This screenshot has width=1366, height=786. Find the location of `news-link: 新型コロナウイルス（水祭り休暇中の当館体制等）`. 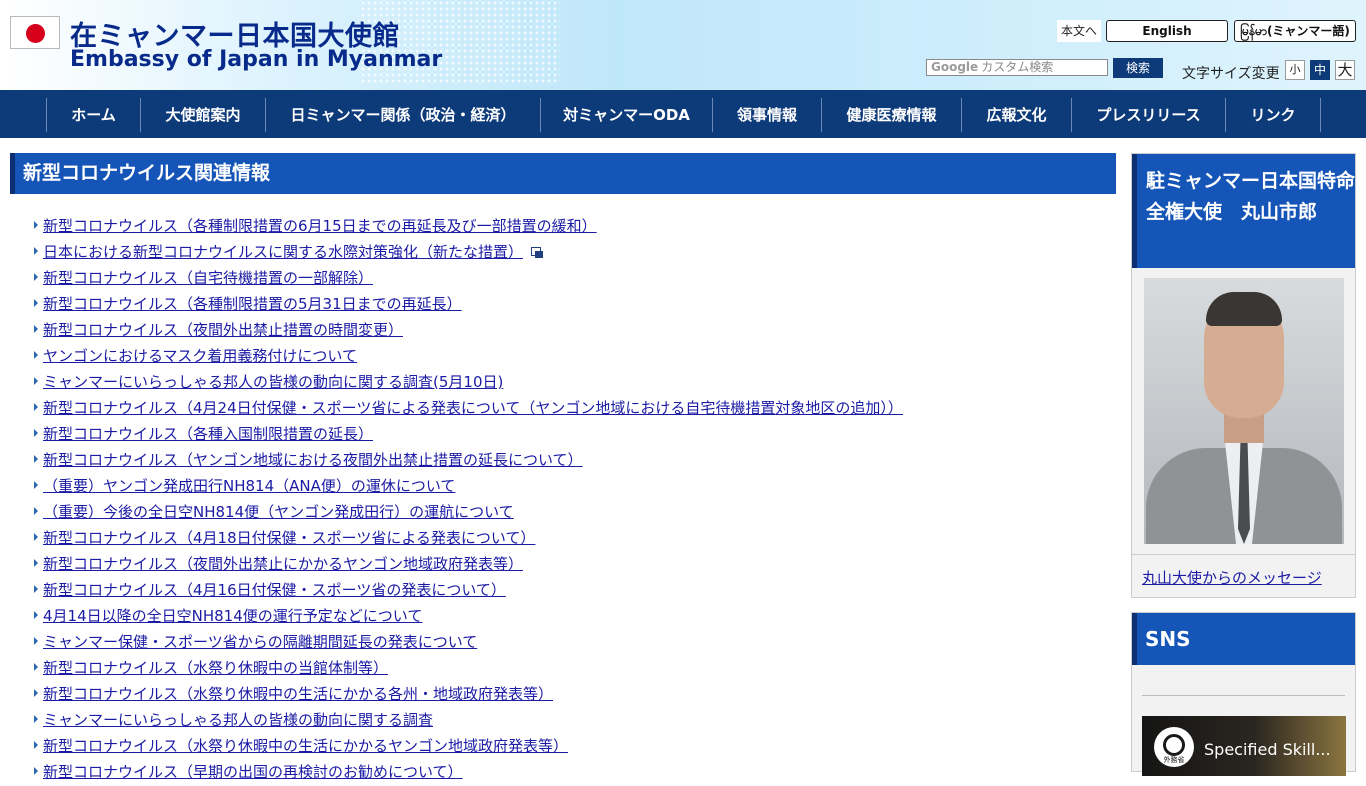

news-link: 新型コロナウイルス（水祭り休暇中の当館体制等） is located at coordinates (215, 668).